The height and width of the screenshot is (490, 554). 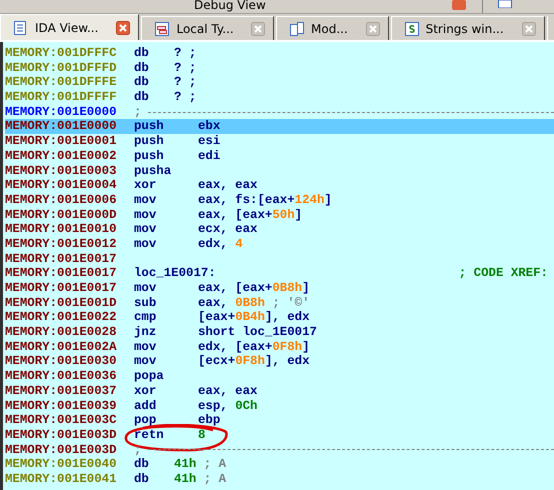 What do you see at coordinates (61, 53) in the screenshot?
I see `address: MEMORY:001DFFFC` at bounding box center [61, 53].